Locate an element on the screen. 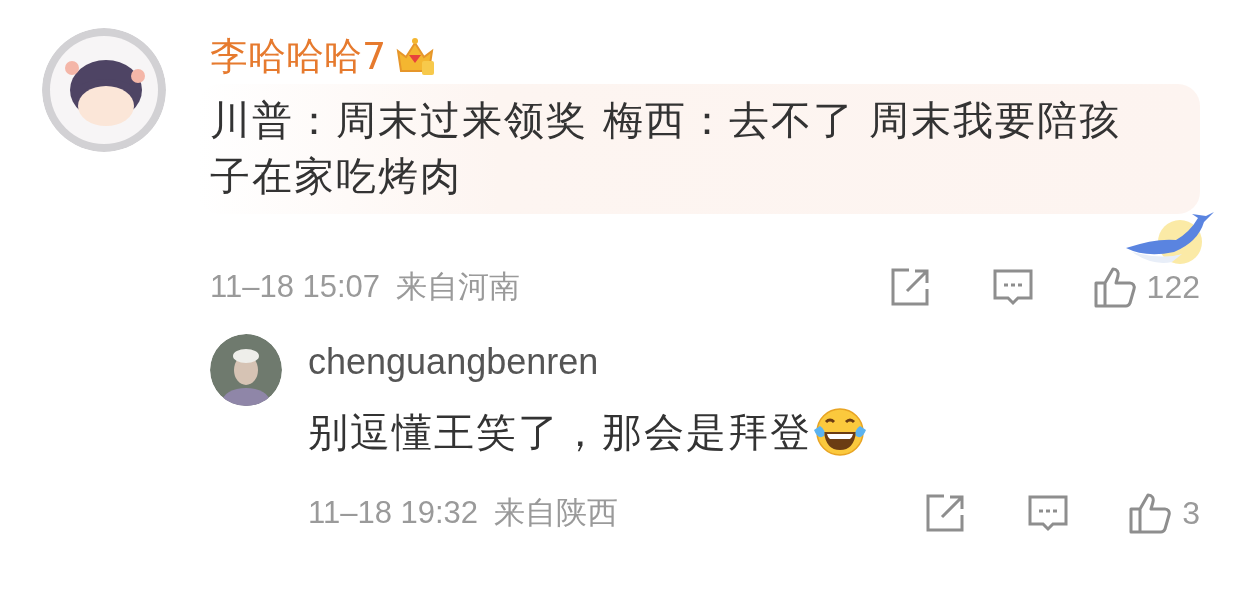  comment-text: 川普：周末过来领奖 梅西：去不了 周末我要陪孩子在家吃烤肉 is located at coordinates (666, 148).